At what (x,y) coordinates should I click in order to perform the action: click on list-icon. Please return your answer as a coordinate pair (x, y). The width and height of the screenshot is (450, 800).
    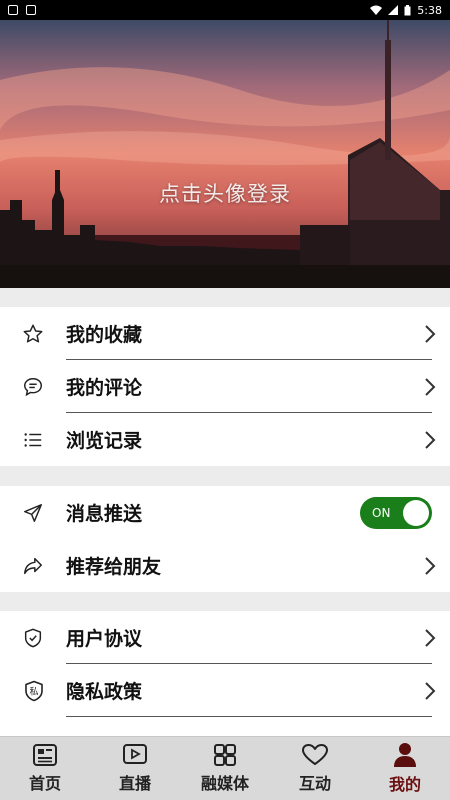
    Looking at the image, I should click on (33, 439).